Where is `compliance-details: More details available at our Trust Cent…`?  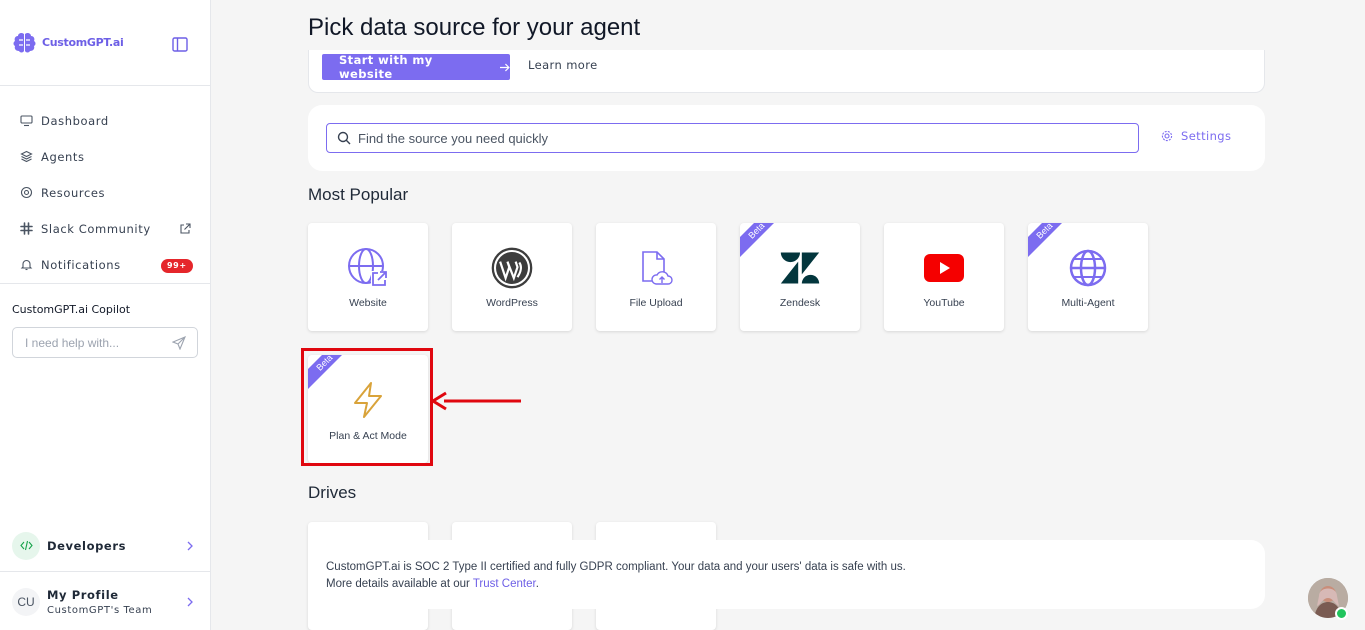
compliance-details: More details available at our Trust Cent… is located at coordinates (795, 584).